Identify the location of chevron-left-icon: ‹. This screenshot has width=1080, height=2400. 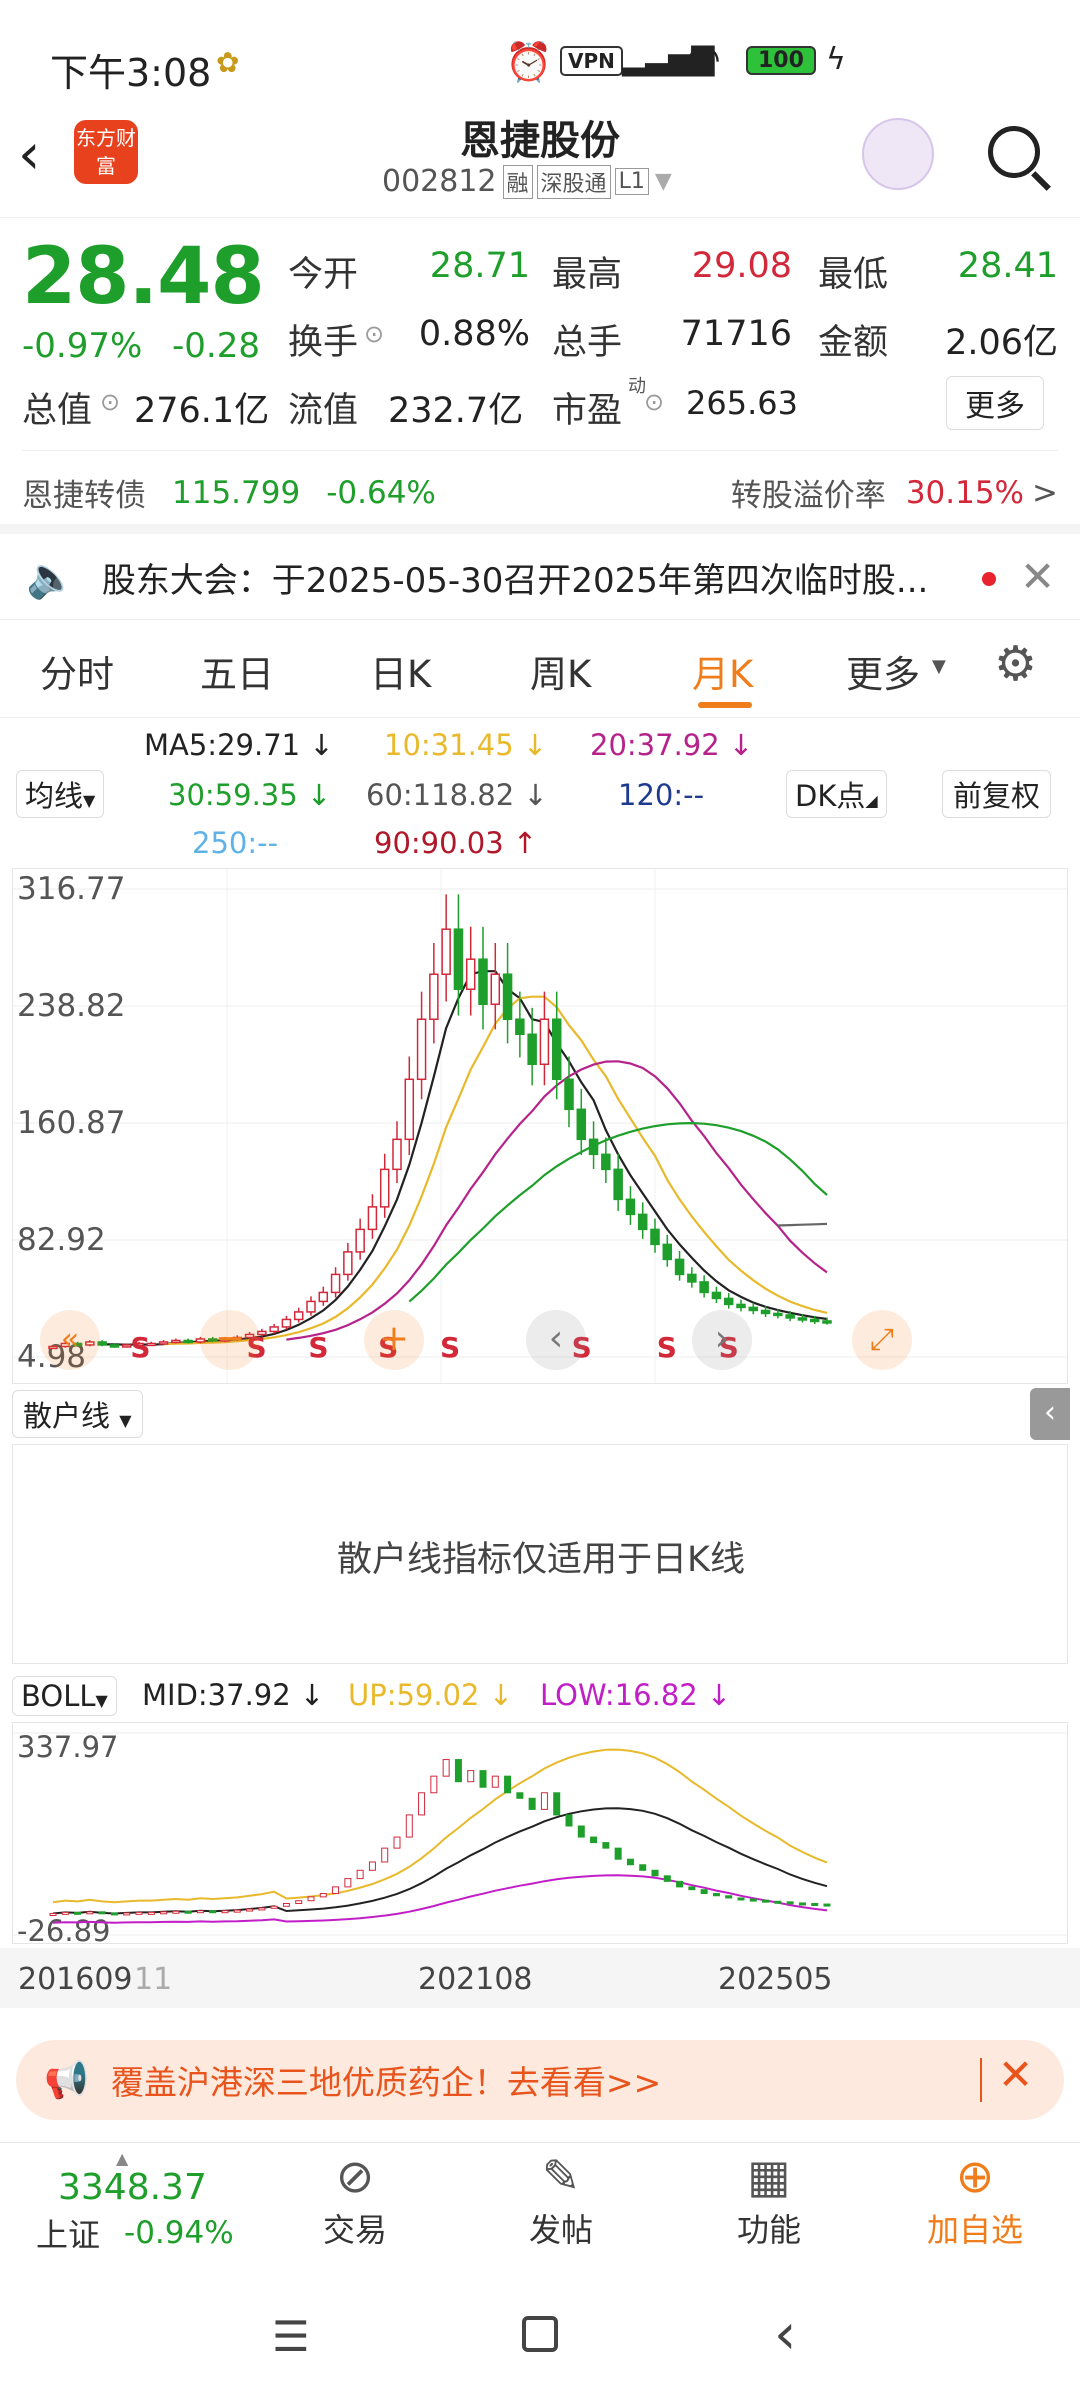
(556, 1340).